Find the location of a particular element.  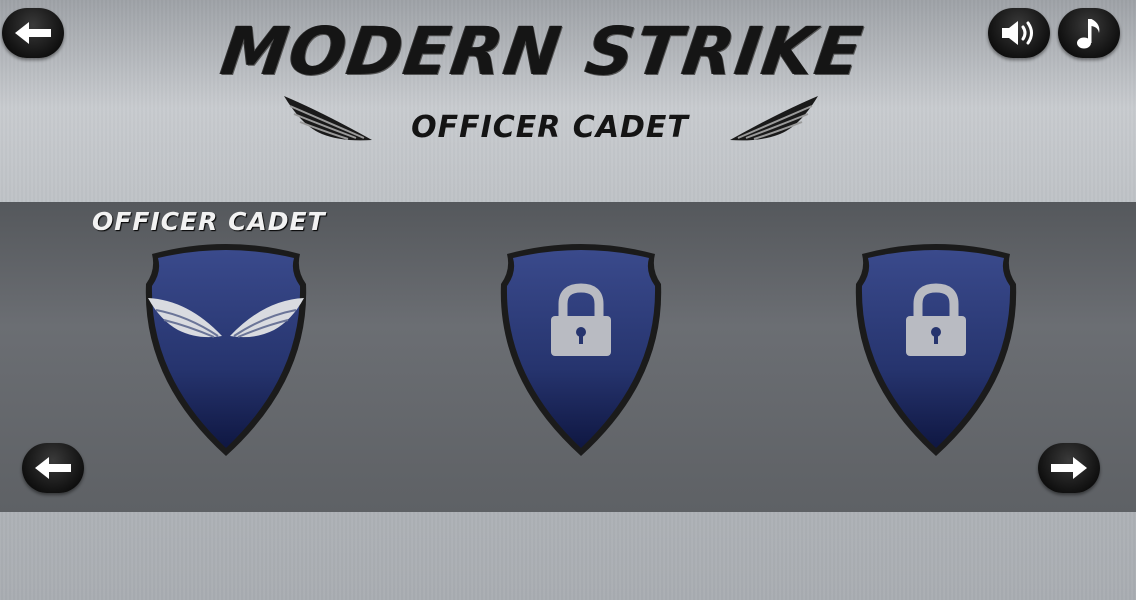

rank-shield-unlocked is located at coordinates (226, 350).